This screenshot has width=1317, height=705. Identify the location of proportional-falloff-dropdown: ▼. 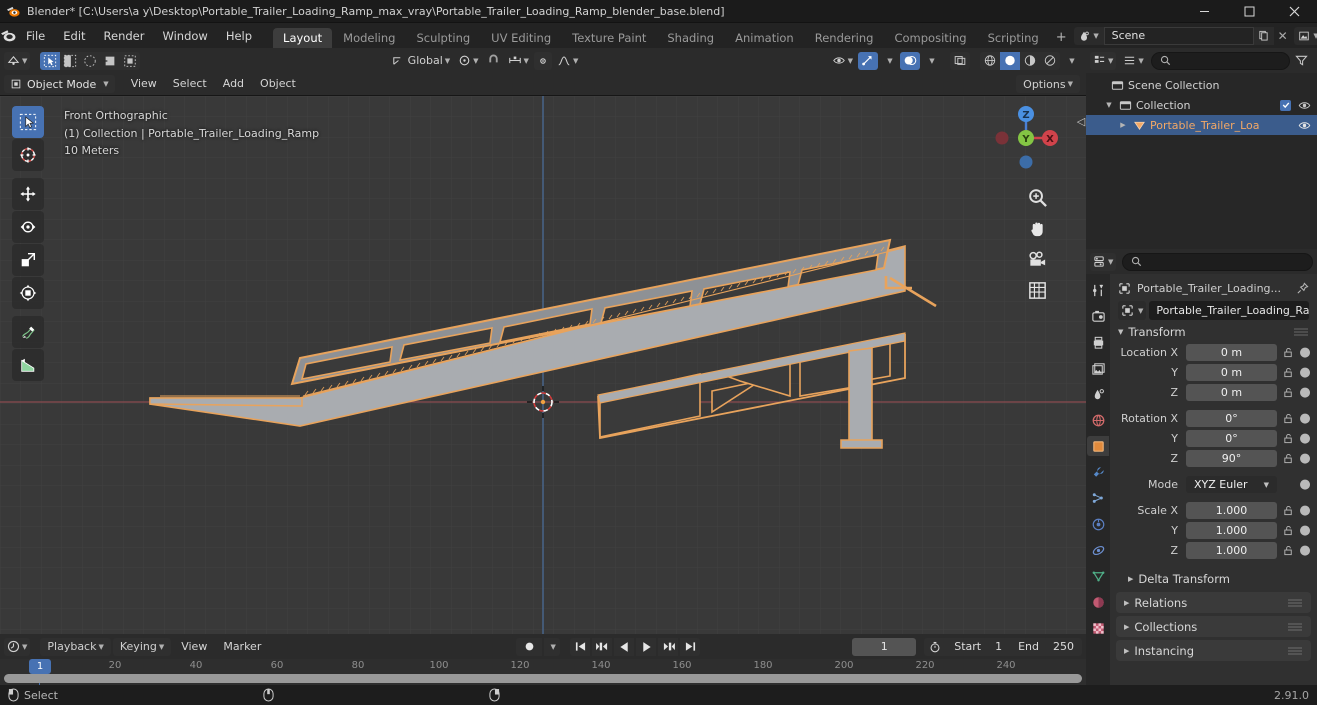
(567, 61).